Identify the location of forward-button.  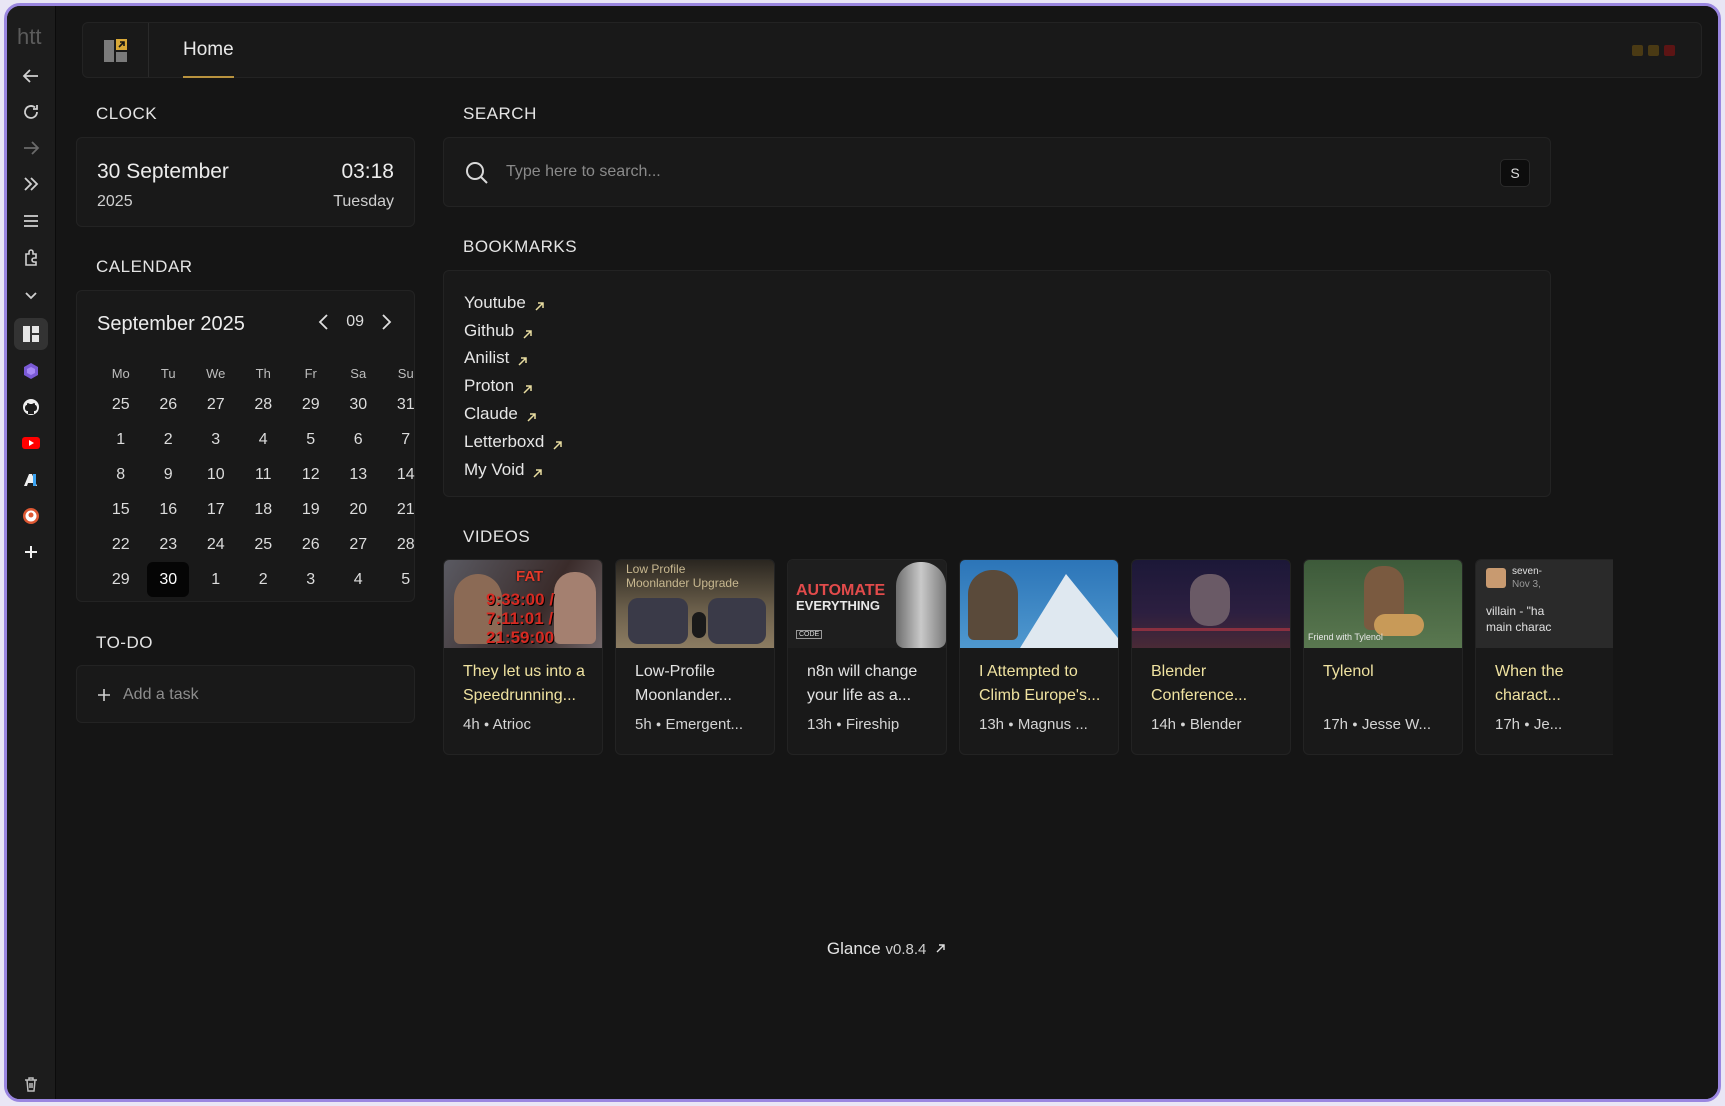
(31, 148).